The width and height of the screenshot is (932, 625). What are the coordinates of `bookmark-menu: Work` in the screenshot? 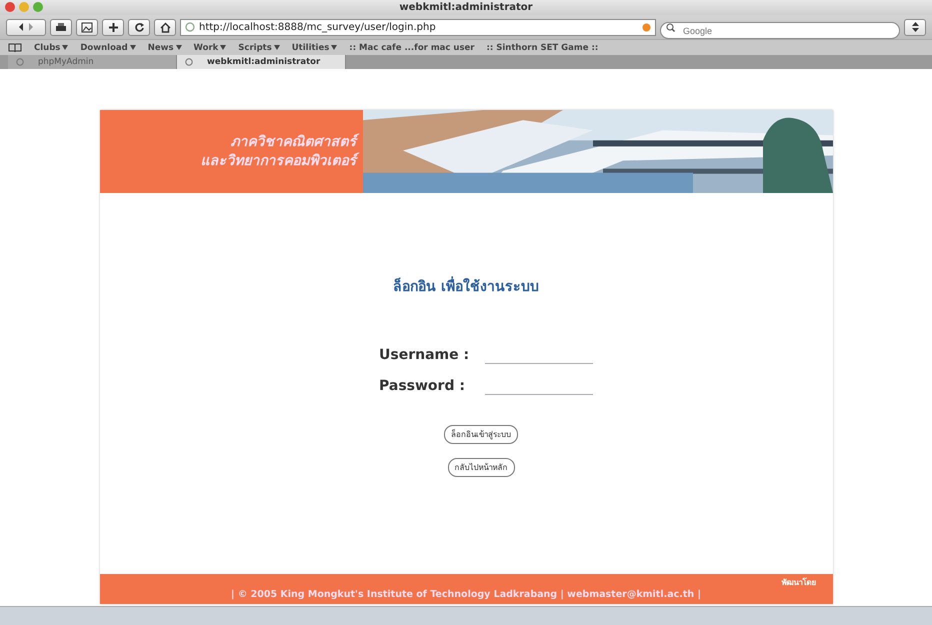 It's located at (210, 47).